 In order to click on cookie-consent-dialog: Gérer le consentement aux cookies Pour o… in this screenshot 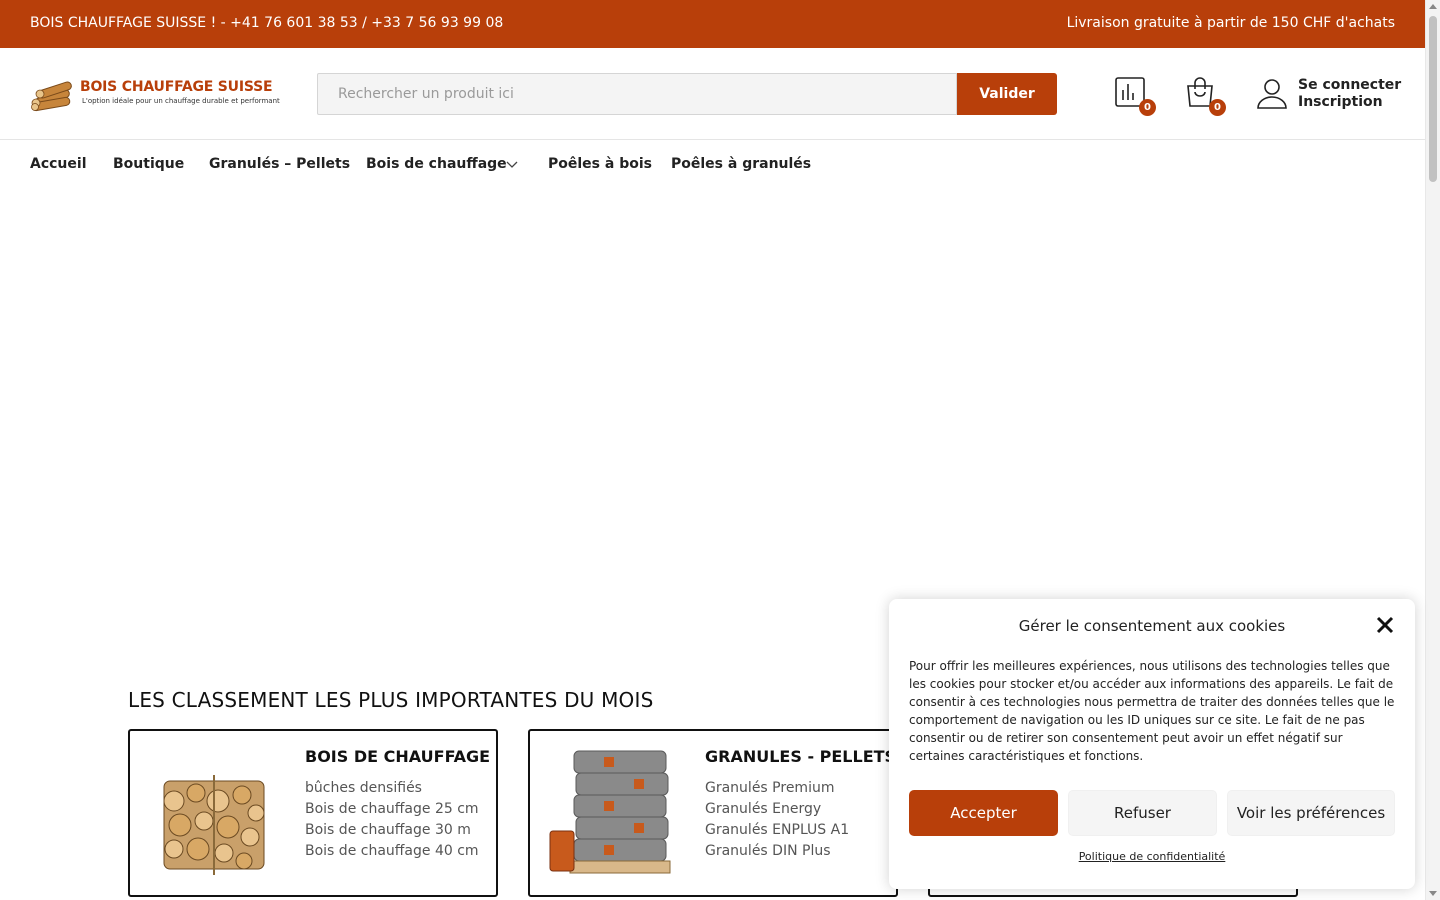, I will do `click(1152, 744)`.